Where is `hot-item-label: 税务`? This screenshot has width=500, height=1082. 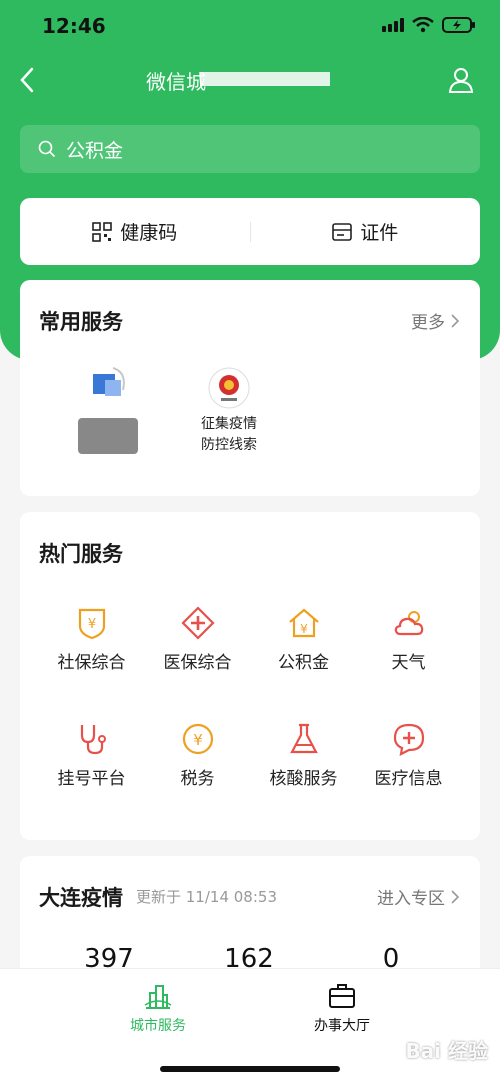
hot-item-label: 税务 is located at coordinates (197, 779).